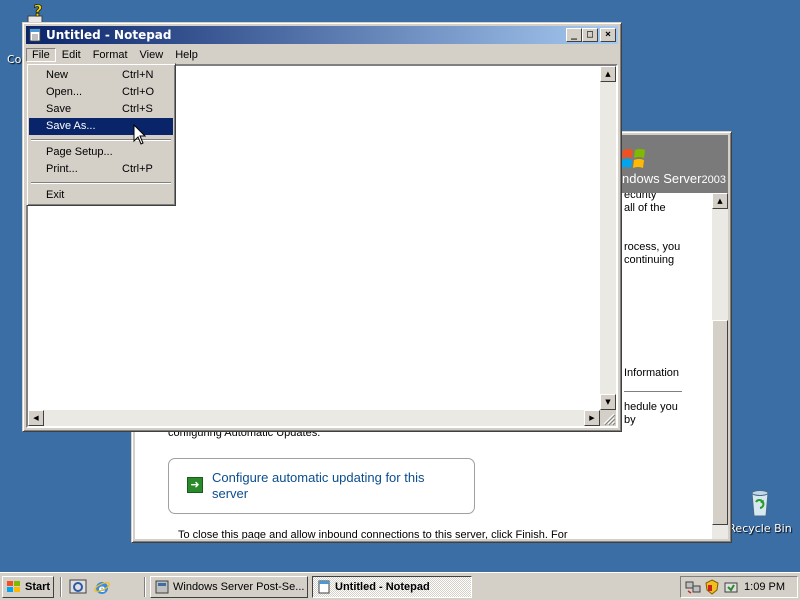  What do you see at coordinates (101, 109) in the screenshot?
I see `menu-item-save: Save Ctrl+S` at bounding box center [101, 109].